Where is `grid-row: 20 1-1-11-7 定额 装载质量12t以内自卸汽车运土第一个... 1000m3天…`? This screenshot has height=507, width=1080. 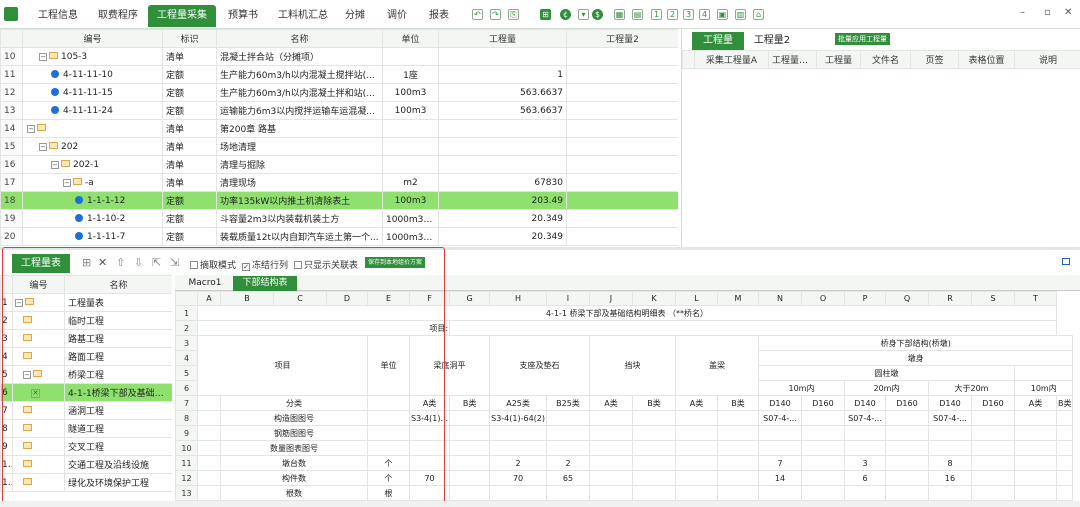 grid-row: 20 1-1-11-7 定额 装载质量12t以内自卸汽车运土第一个... 1000m3天… is located at coordinates (339, 236).